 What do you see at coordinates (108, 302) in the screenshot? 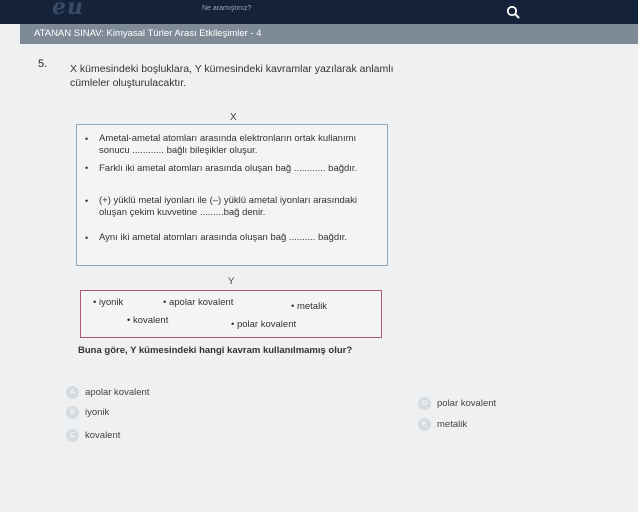
I see `set-y-item: • iyonik` at bounding box center [108, 302].